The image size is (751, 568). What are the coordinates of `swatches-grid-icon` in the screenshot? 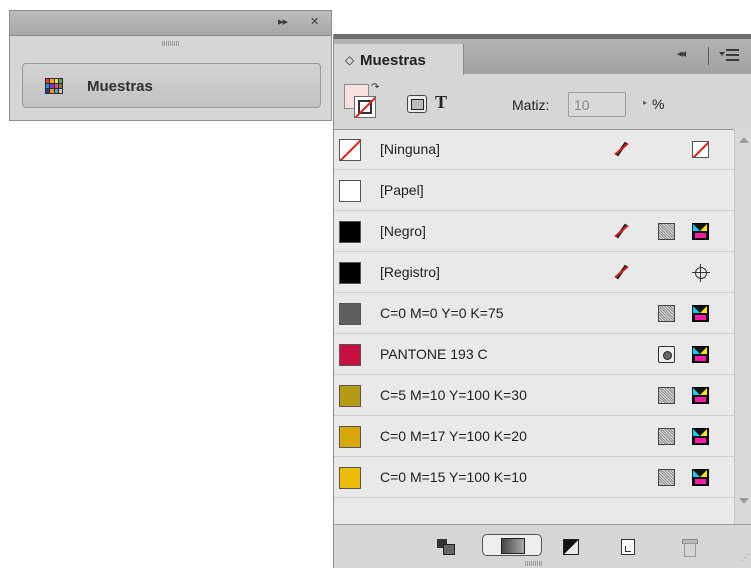 It's located at (54, 86).